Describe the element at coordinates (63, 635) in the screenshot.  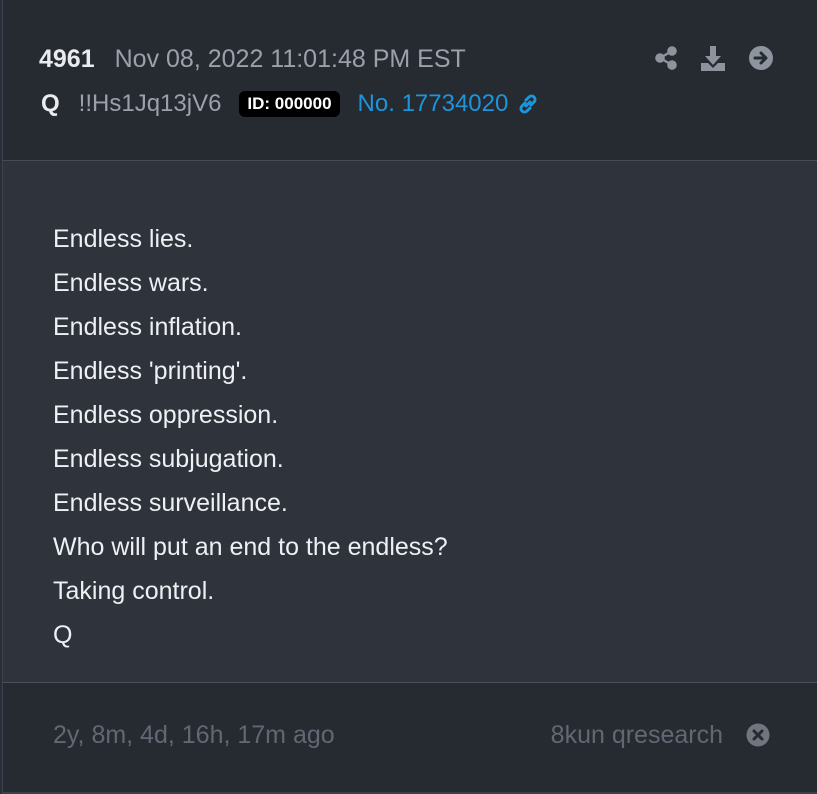
I see `post-line: Q` at that location.